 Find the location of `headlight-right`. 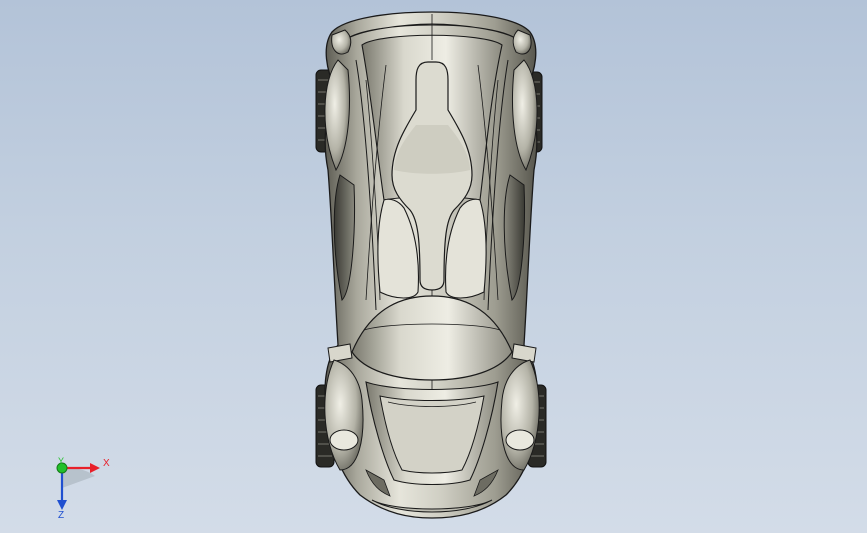

headlight-right is located at coordinates (520, 440).